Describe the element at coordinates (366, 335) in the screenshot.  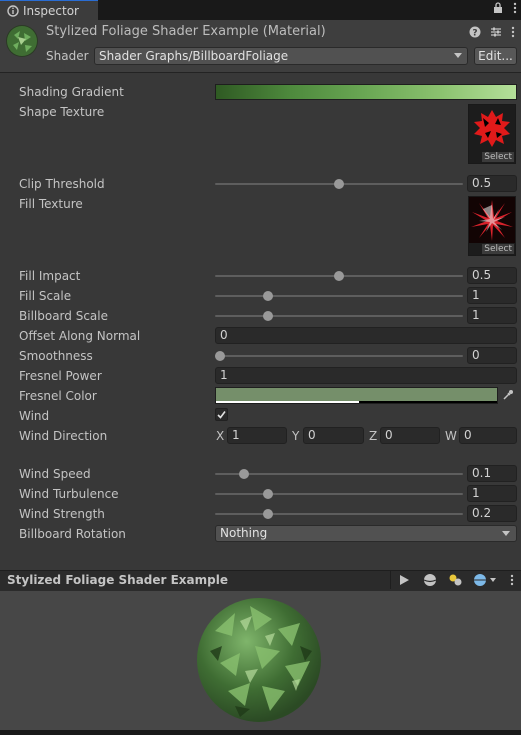
I see `offset-along-normal-field: 0` at that location.